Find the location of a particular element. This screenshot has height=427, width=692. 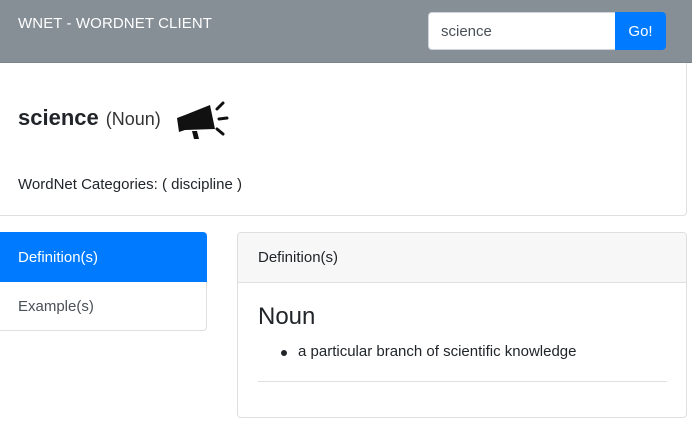

app-brand: WNET - WORDNET CLIENT is located at coordinates (115, 23).